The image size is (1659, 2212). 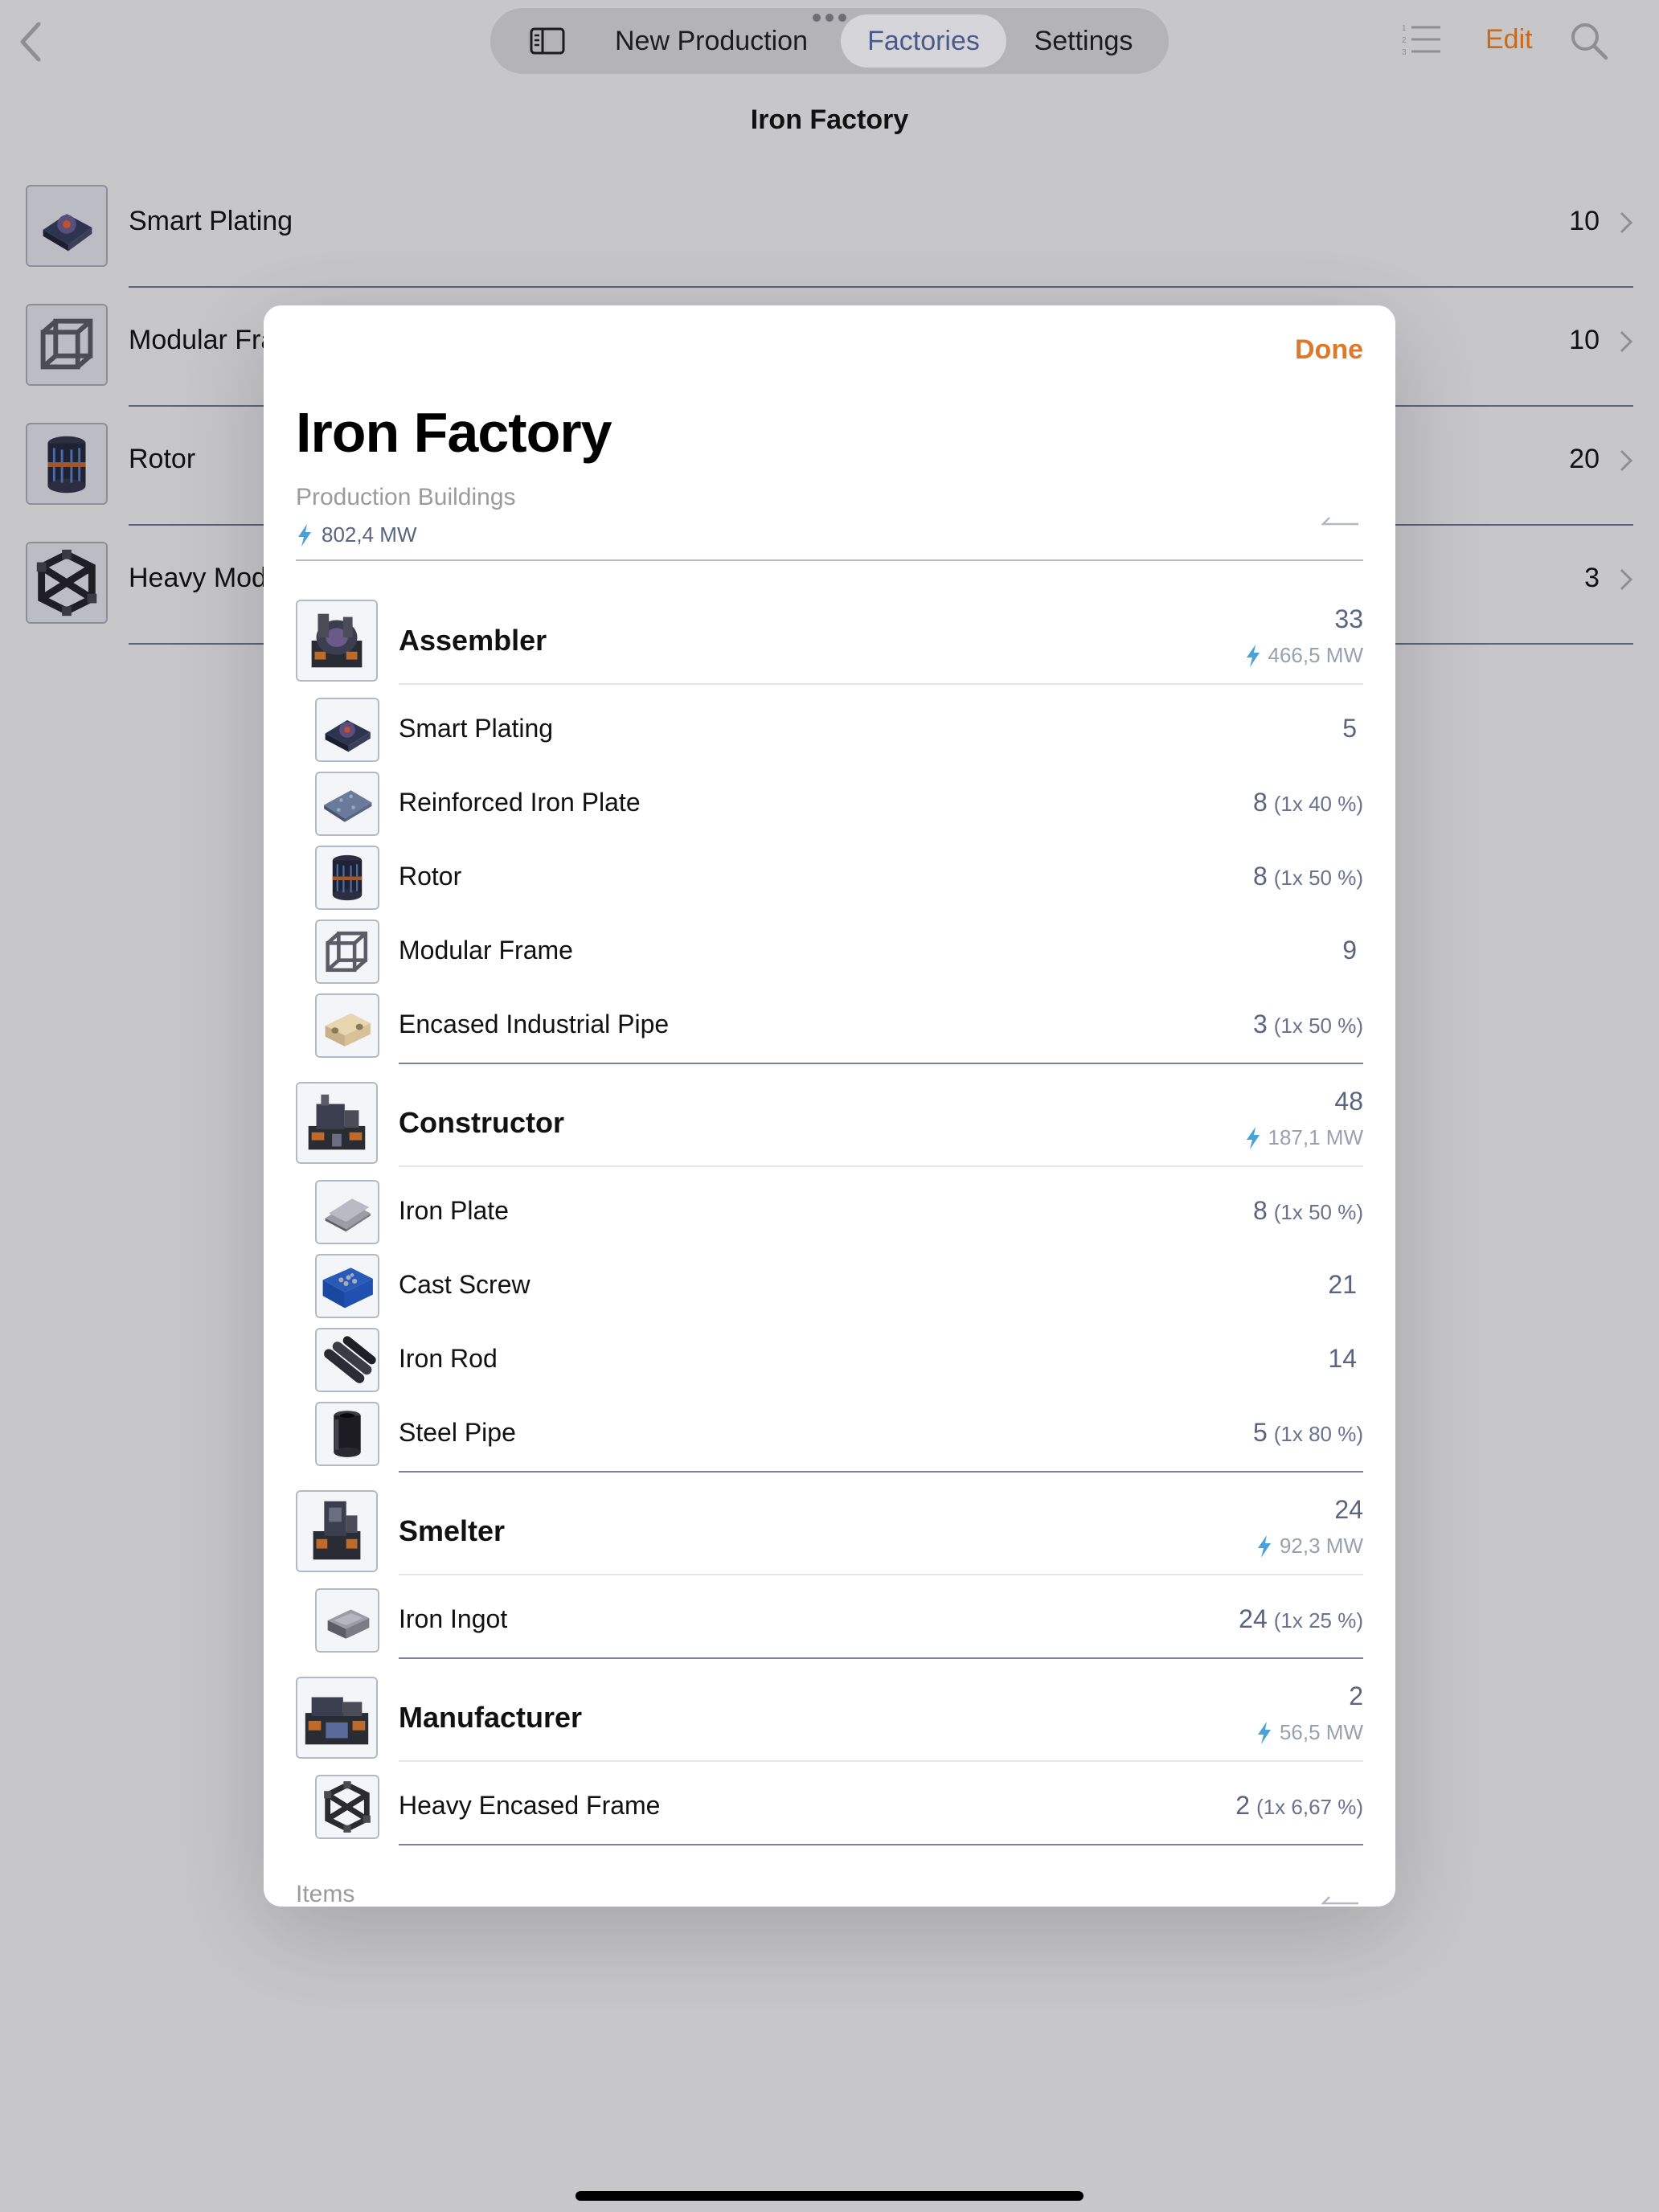 What do you see at coordinates (1316, 1137) in the screenshot?
I see `building-power-value: 187,1 MW` at bounding box center [1316, 1137].